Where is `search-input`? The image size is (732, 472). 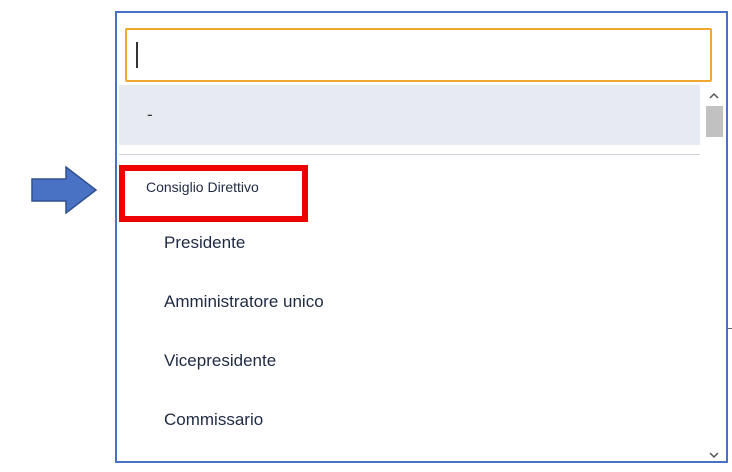
search-input is located at coordinates (418, 55).